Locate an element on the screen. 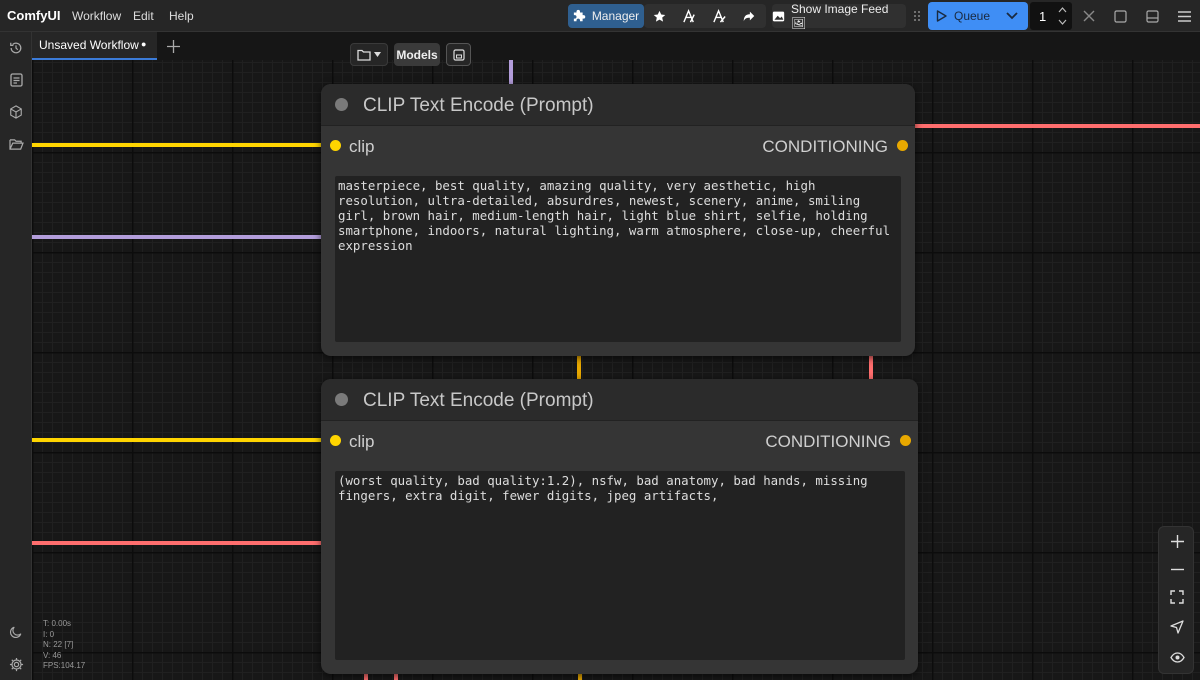 The image size is (1200, 680). stat-v: V: 46 is located at coordinates (52, 655).